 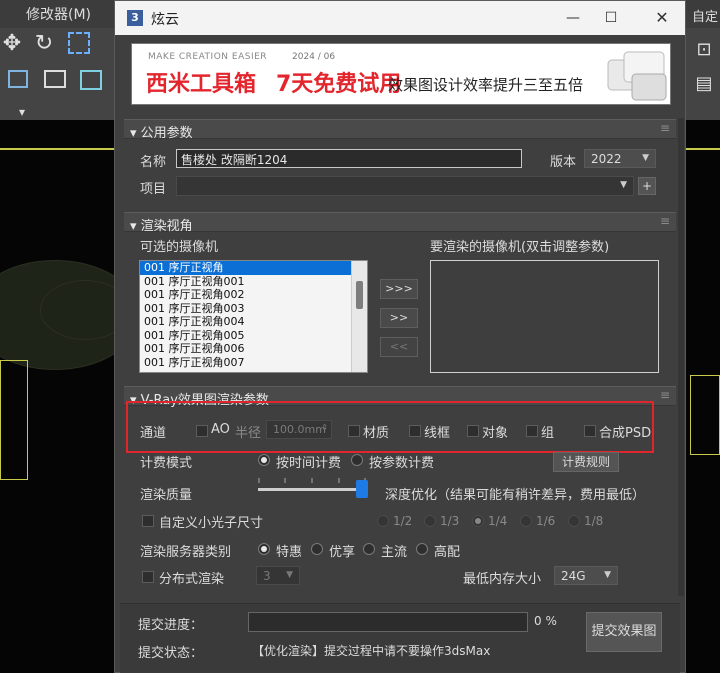 I want to click on customize-menu: 自定, so click(x=705, y=15).